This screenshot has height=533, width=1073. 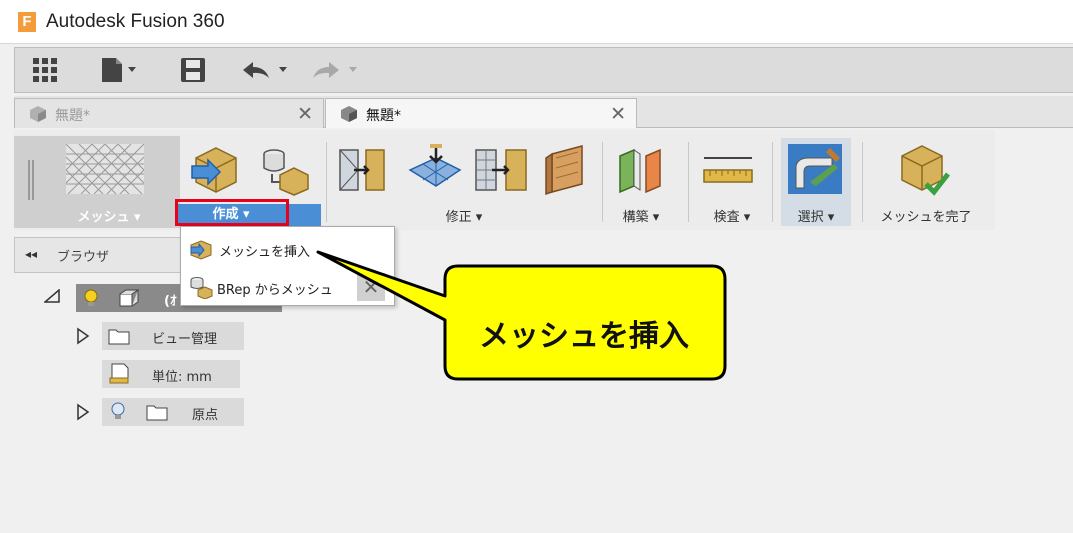 What do you see at coordinates (119, 373) in the screenshot?
I see `units-document-icon` at bounding box center [119, 373].